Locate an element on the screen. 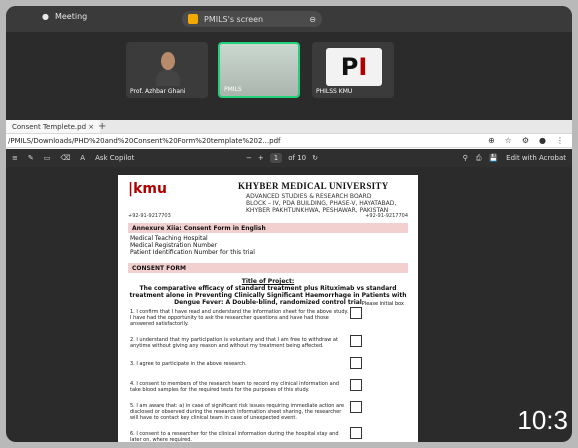  consent-form-header: CONSENT FORM is located at coordinates (268, 268).